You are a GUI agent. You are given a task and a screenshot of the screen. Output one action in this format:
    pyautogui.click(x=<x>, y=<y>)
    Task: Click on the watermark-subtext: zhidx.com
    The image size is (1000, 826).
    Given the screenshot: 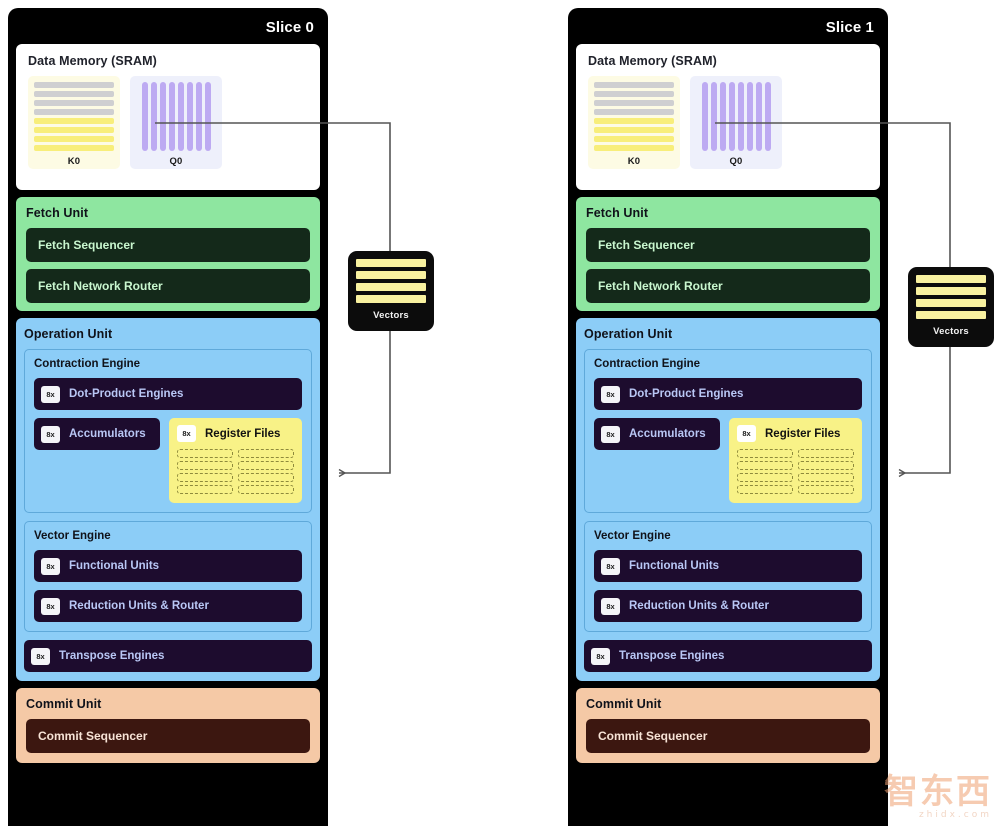 What is the action you would take?
    pyautogui.click(x=955, y=815)
    